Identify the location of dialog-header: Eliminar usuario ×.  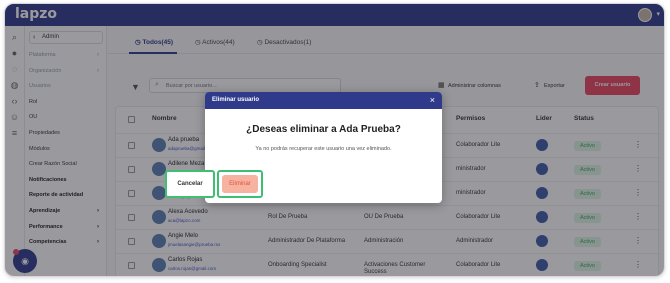
(323, 100).